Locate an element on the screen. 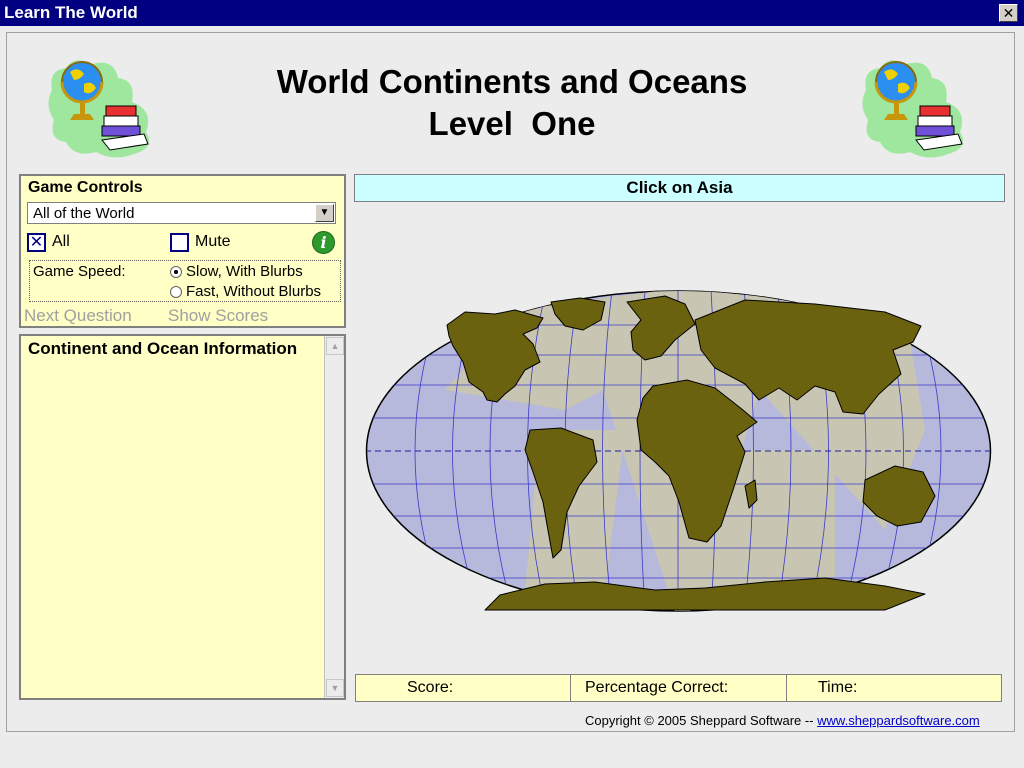 This screenshot has height=768, width=1024. percentage-label: Percentage Correct: is located at coordinates (657, 687).